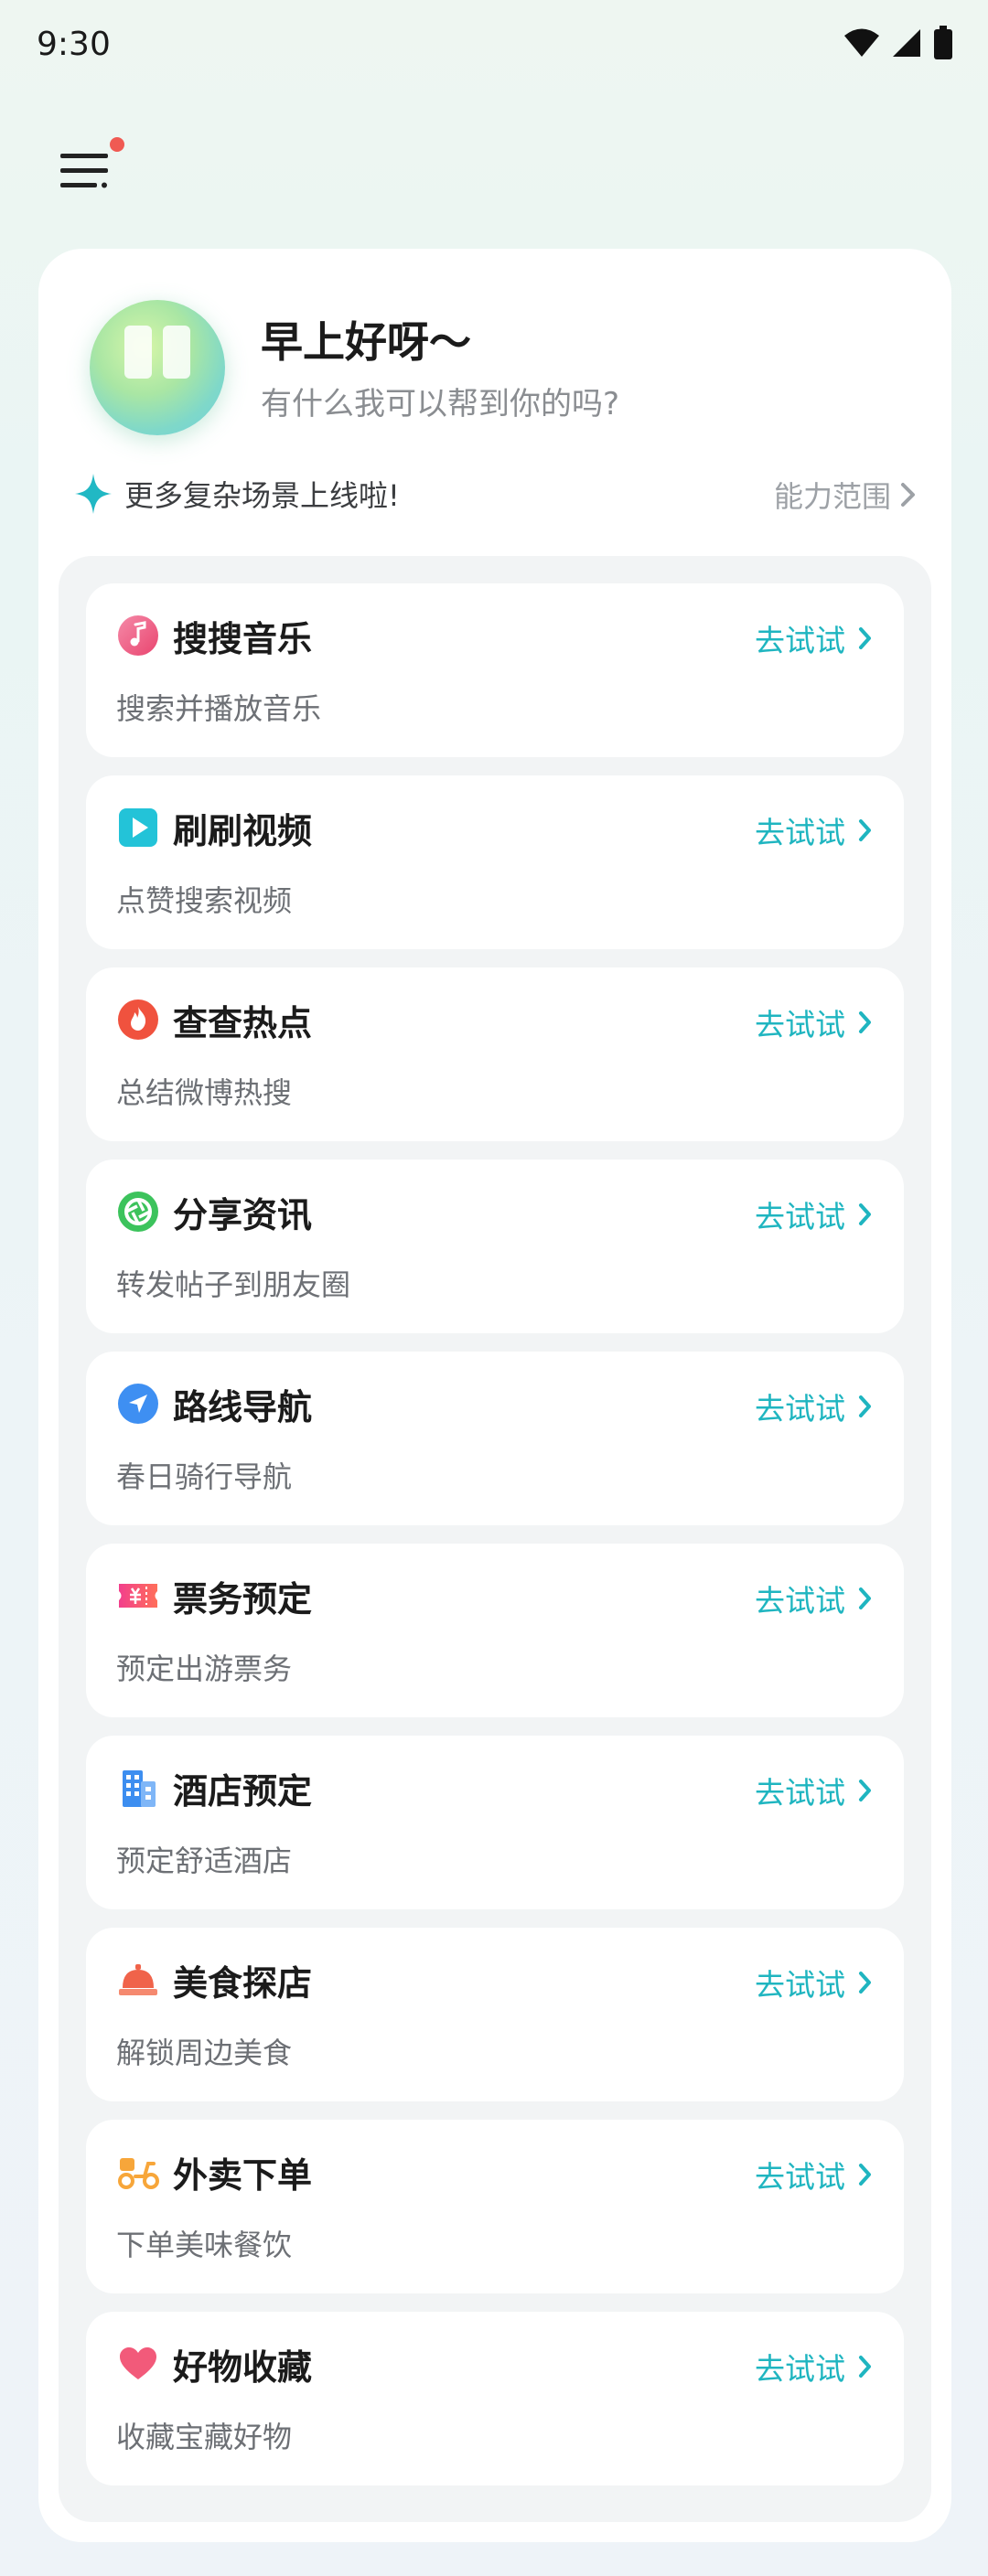 The image size is (988, 2576). What do you see at coordinates (94, 494) in the screenshot?
I see `sparkle-icon` at bounding box center [94, 494].